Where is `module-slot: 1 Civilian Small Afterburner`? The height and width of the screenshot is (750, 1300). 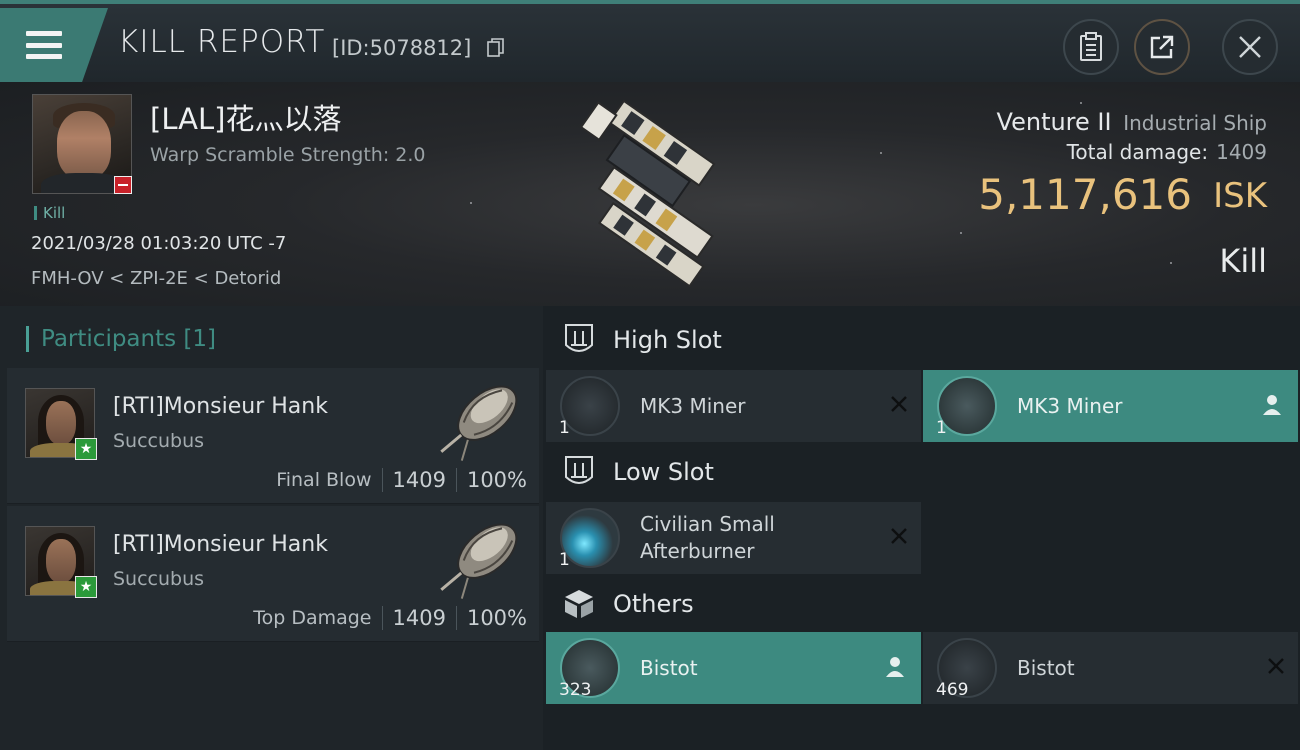 module-slot: 1 Civilian Small Afterburner is located at coordinates (733, 538).